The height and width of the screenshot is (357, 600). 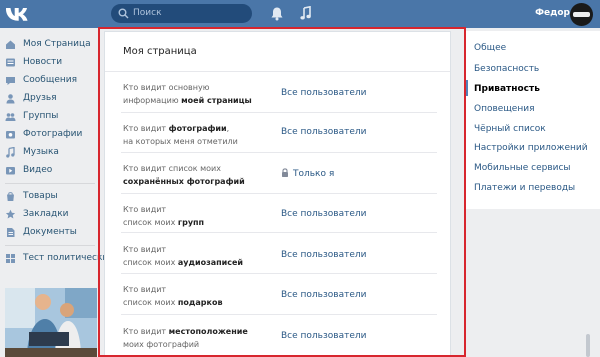 I want to click on home-icon, so click(x=10, y=44).